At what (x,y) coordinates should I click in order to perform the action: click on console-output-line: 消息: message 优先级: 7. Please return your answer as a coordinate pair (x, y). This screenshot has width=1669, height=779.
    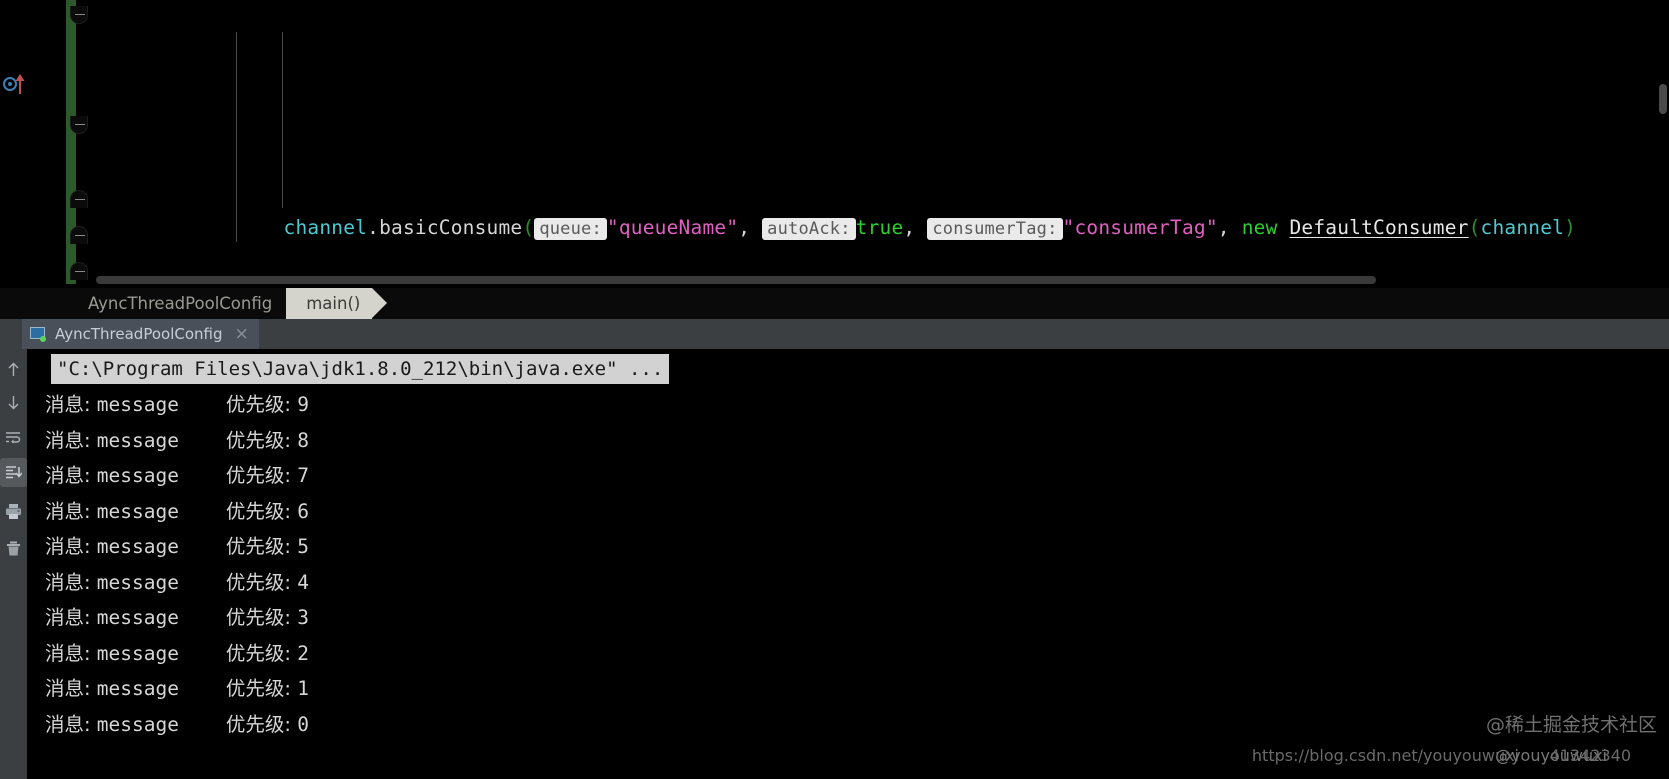
    Looking at the image, I should click on (177, 476).